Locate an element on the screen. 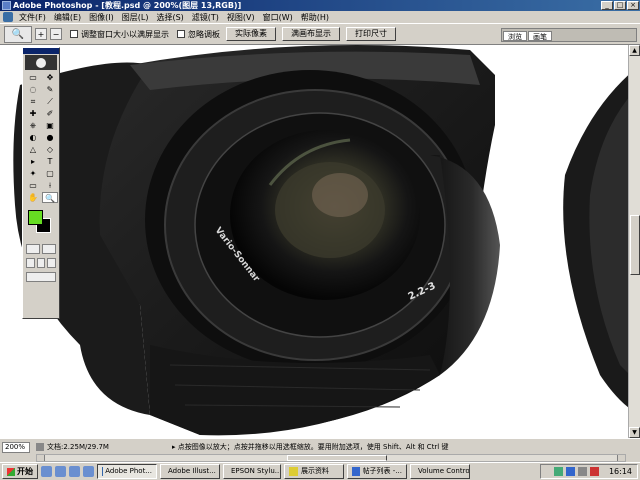  menu-image: 图像(I) is located at coordinates (101, 17).